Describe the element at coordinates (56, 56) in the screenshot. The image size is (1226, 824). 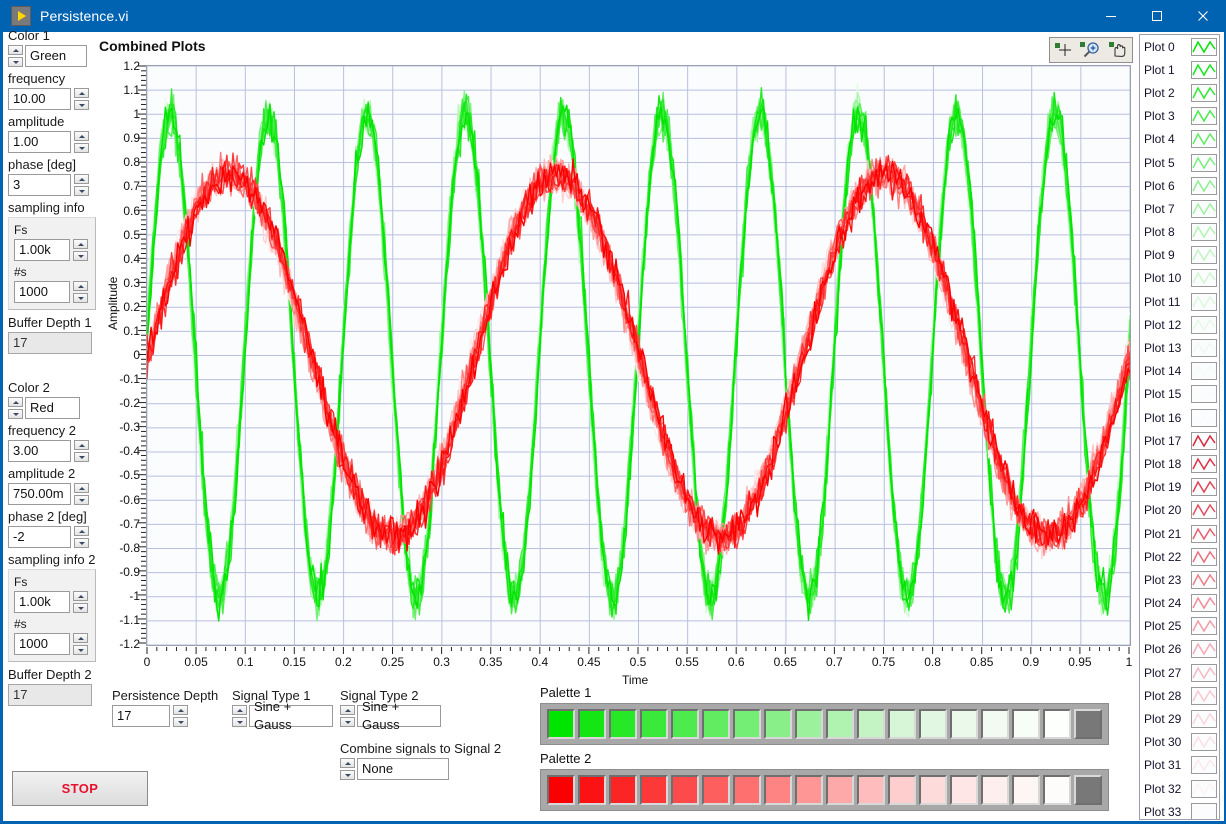
I see `color1-control: Green` at that location.